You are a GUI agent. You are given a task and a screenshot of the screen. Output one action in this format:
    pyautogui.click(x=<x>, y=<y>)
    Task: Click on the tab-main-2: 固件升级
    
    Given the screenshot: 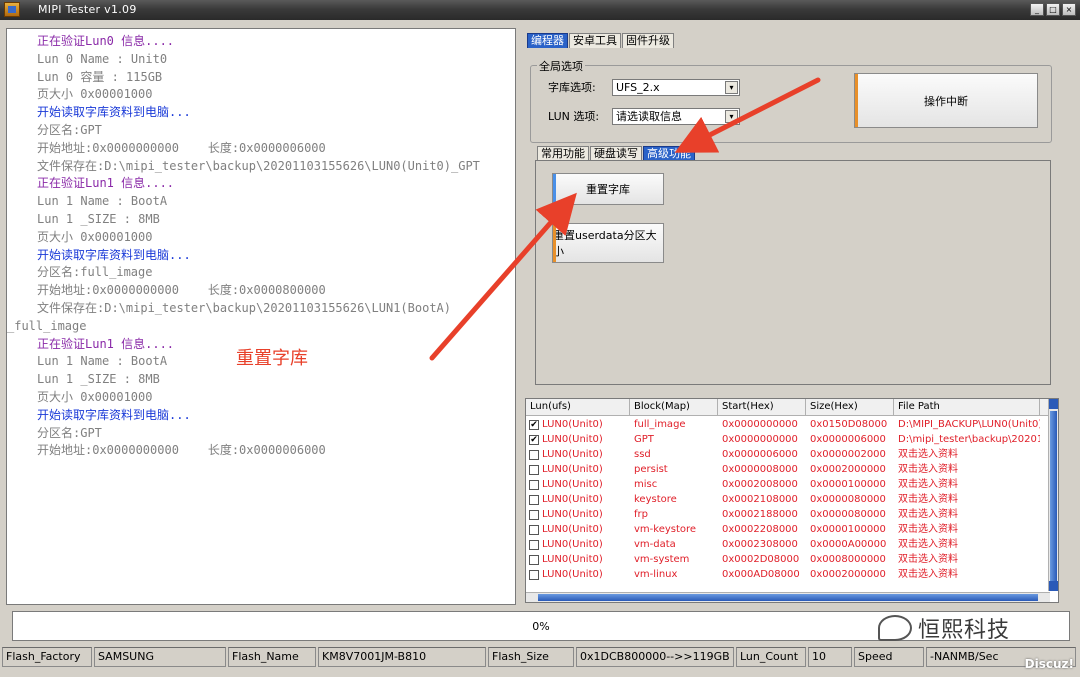 What is the action you would take?
    pyautogui.click(x=648, y=40)
    